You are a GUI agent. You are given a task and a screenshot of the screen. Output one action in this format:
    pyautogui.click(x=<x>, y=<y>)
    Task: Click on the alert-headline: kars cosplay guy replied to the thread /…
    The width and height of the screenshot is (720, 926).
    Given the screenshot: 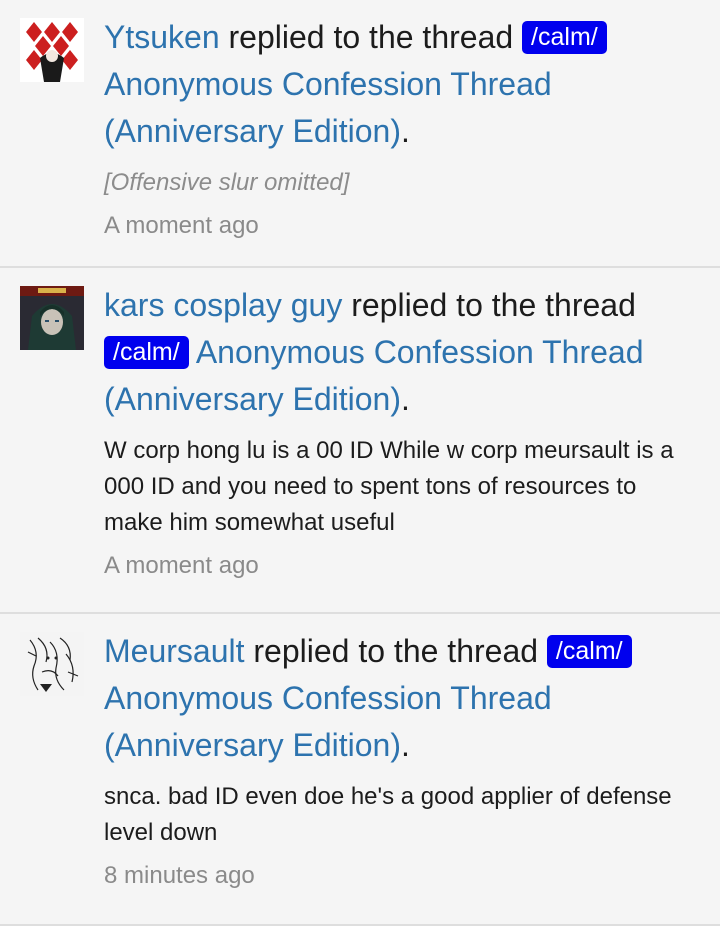 What is the action you would take?
    pyautogui.click(x=402, y=352)
    